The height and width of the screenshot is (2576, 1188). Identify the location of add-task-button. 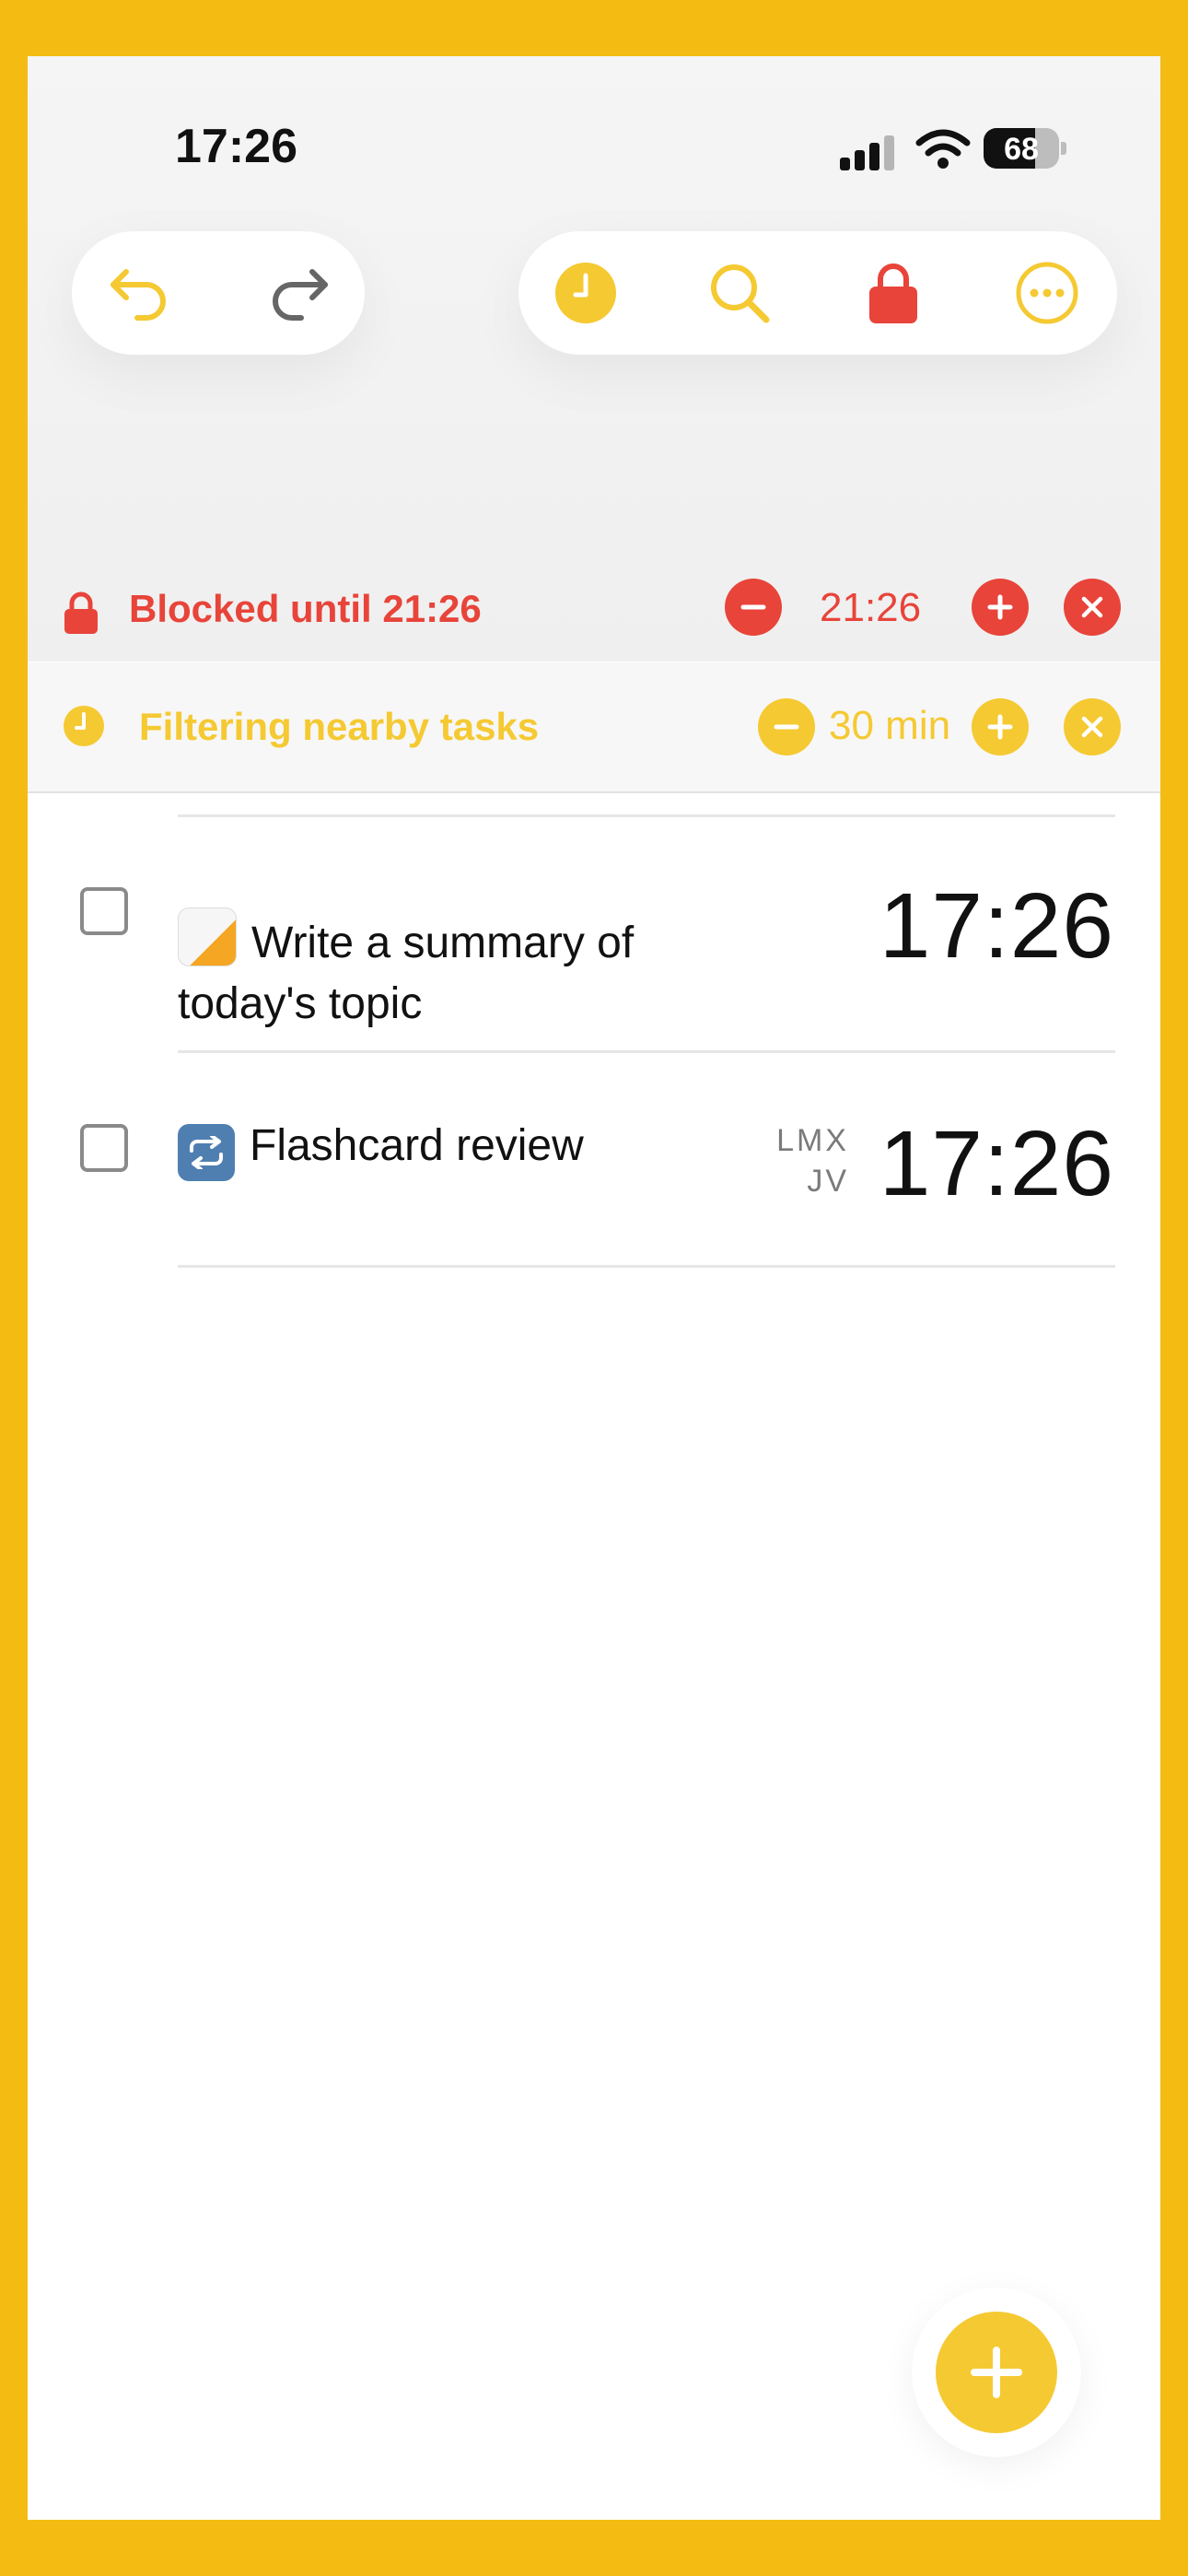
(996, 2372).